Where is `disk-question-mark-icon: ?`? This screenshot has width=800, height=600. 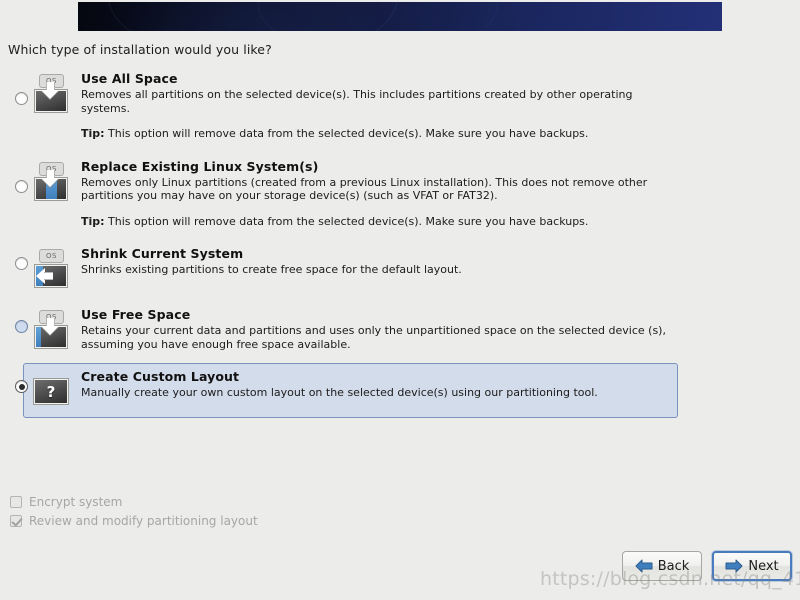
disk-question-mark-icon: ? is located at coordinates (51, 392).